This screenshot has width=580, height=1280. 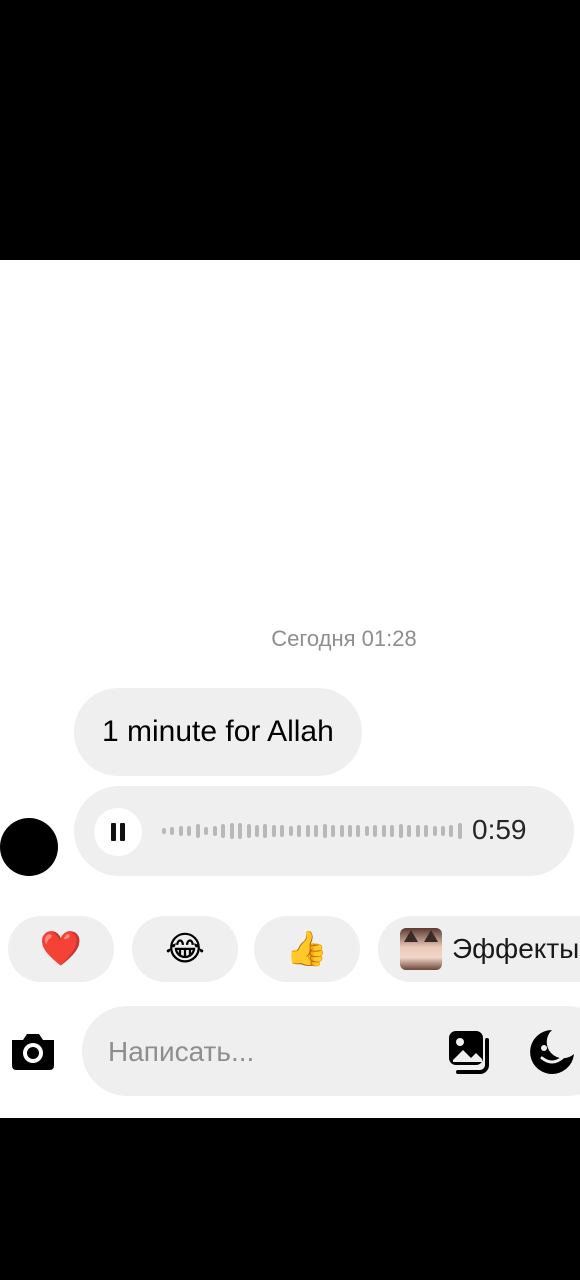 What do you see at coordinates (421, 949) in the screenshot?
I see `effects-thumbnail` at bounding box center [421, 949].